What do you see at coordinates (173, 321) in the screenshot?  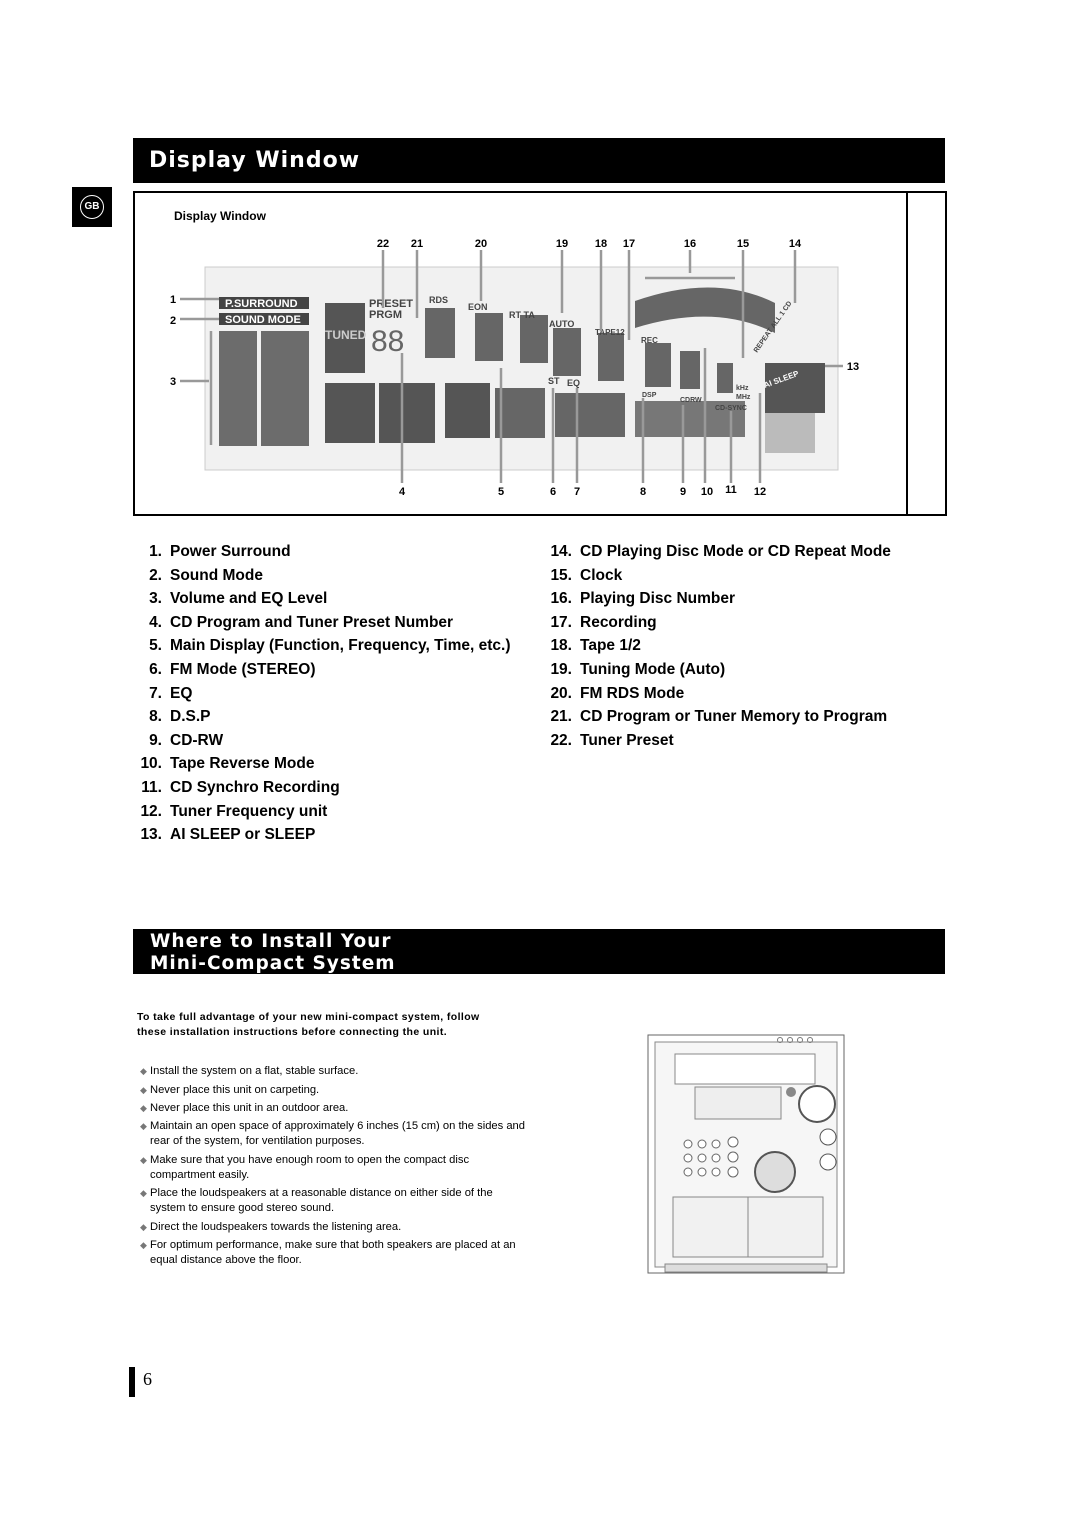 I see `callout-2: 2` at bounding box center [173, 321].